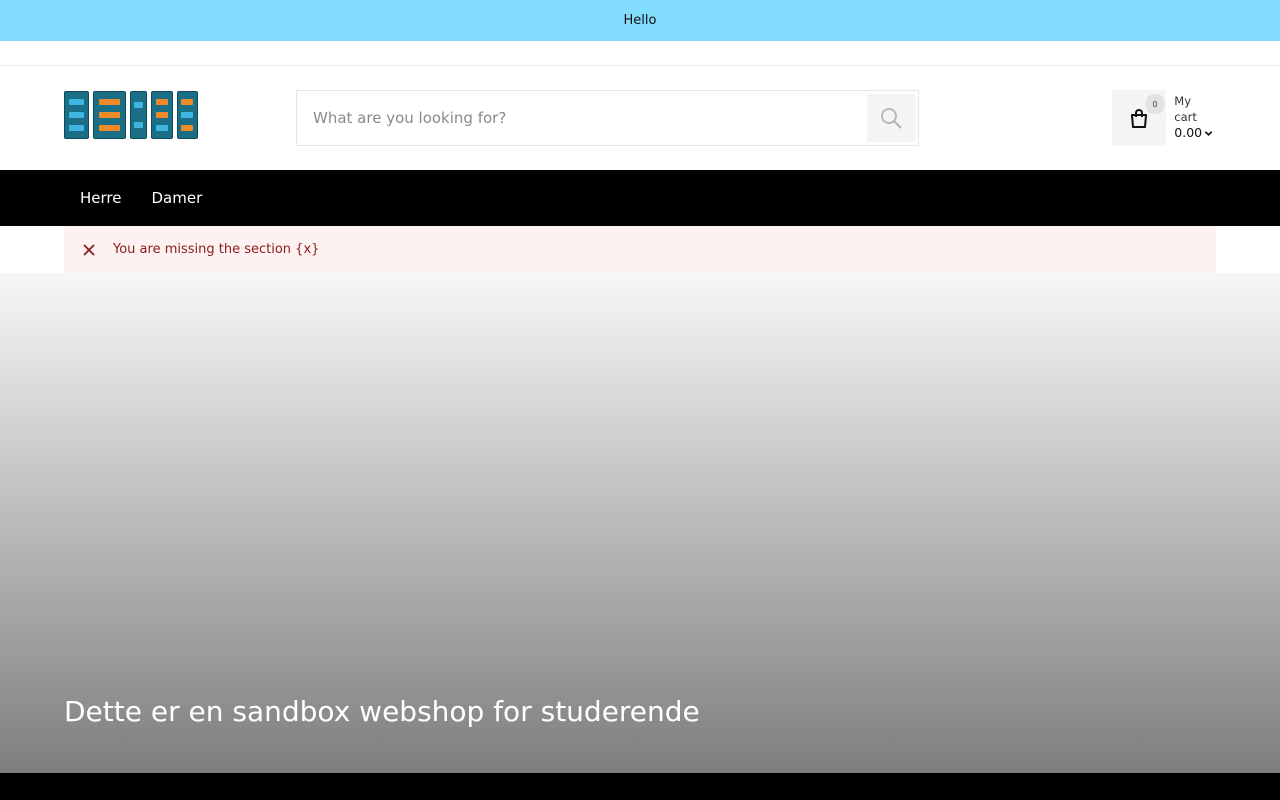  I want to click on close-icon, so click(89, 250).